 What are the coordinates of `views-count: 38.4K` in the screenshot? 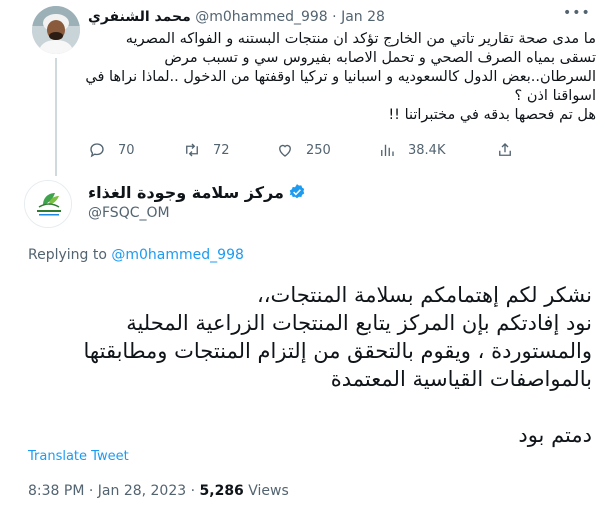 It's located at (427, 150).